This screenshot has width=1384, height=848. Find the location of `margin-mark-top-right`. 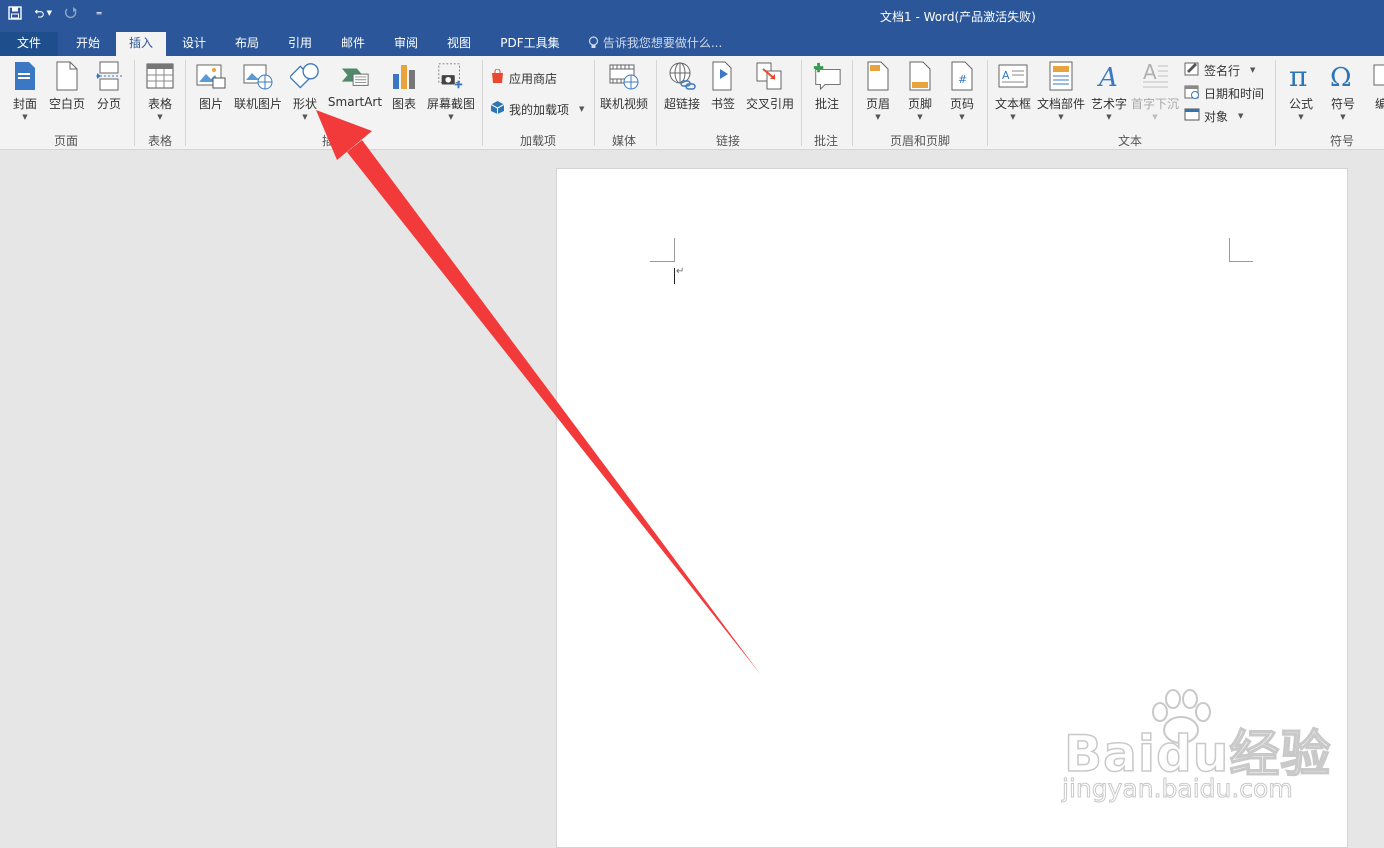

margin-mark-top-right is located at coordinates (1241, 250).